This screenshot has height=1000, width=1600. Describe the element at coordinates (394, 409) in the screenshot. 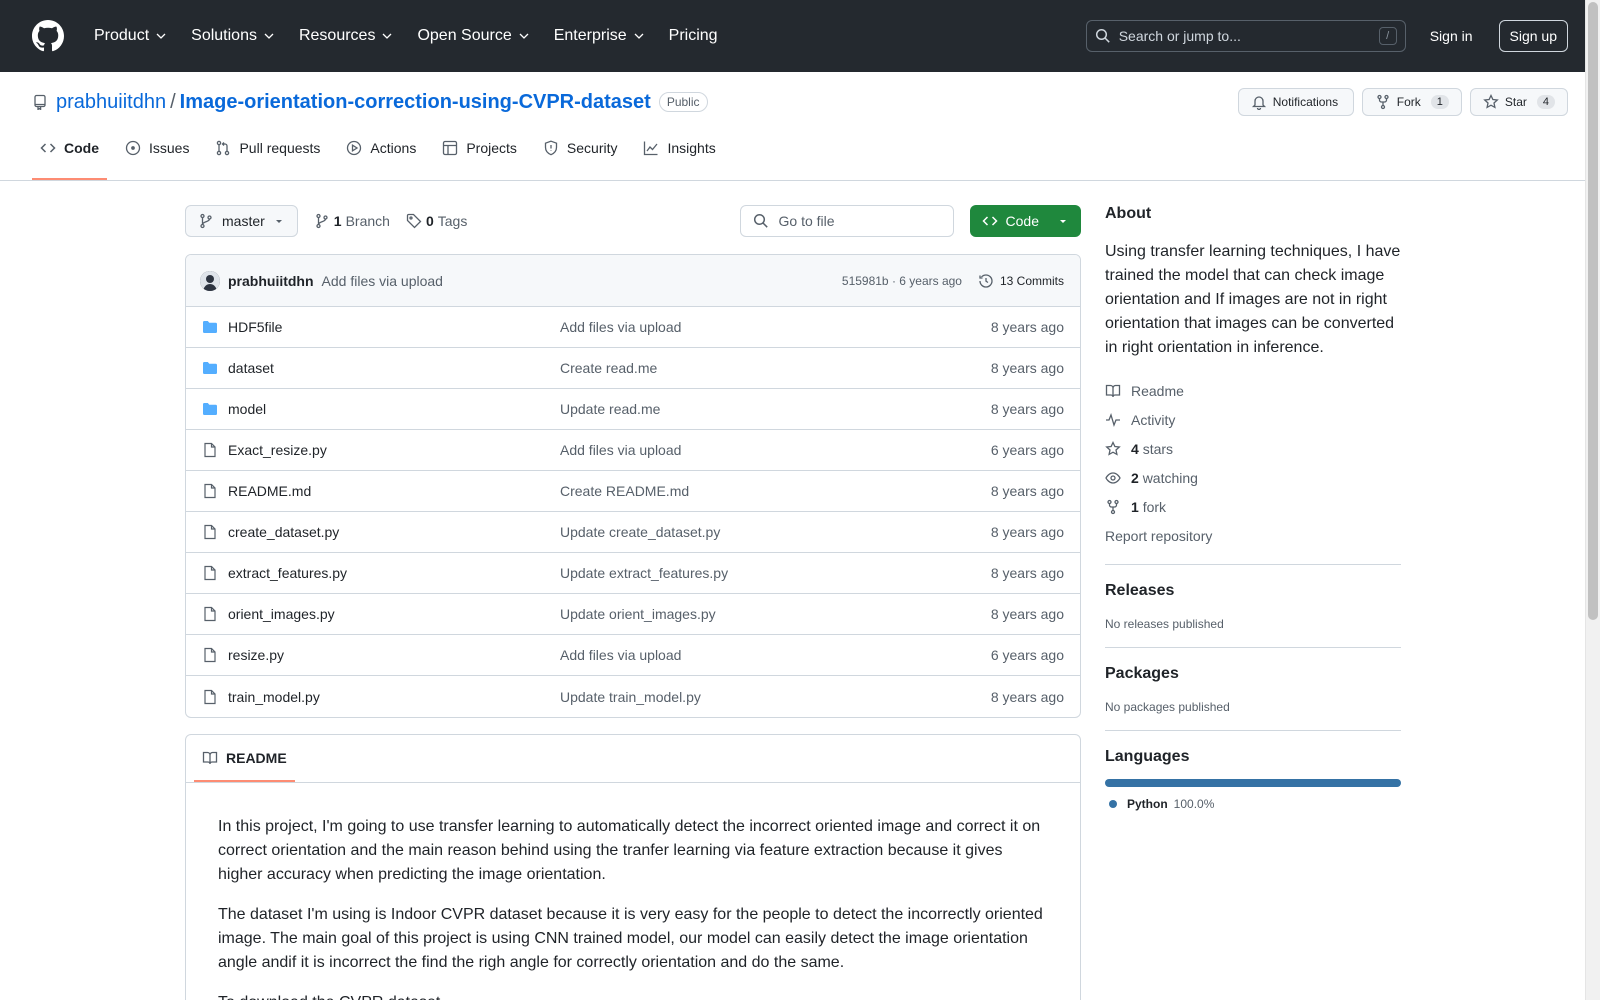

I see `file-name-link: model` at that location.